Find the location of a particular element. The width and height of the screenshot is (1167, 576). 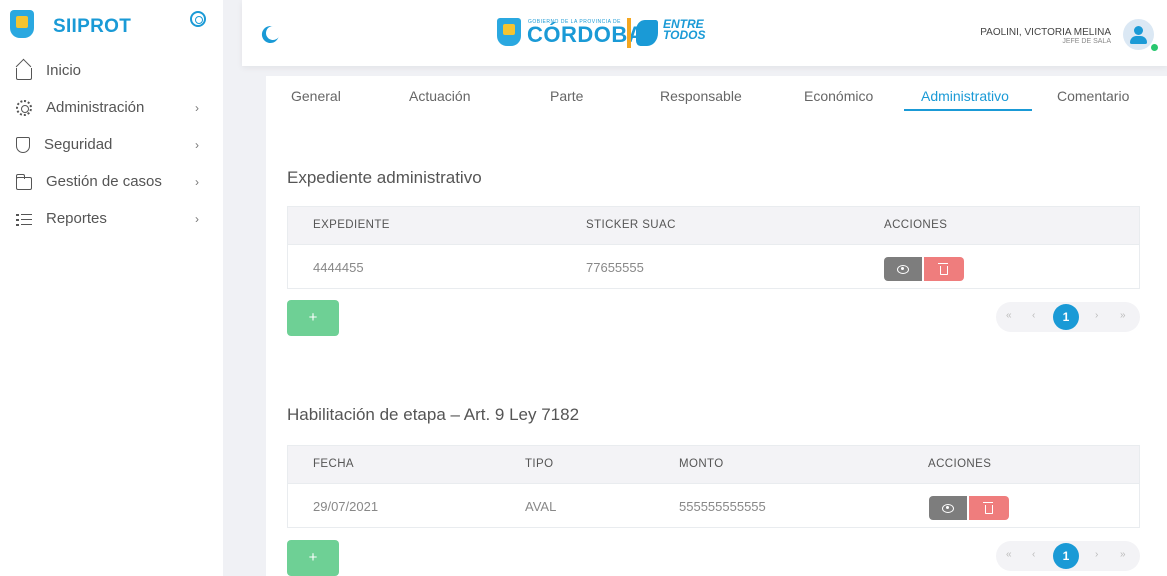

sidebar-toggle-icon is located at coordinates (198, 19).